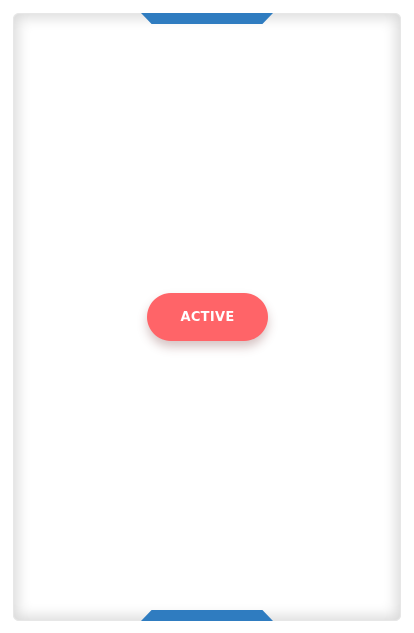 The image size is (414, 633). What do you see at coordinates (207, 615) in the screenshot?
I see `bottom-edge-tab` at bounding box center [207, 615].